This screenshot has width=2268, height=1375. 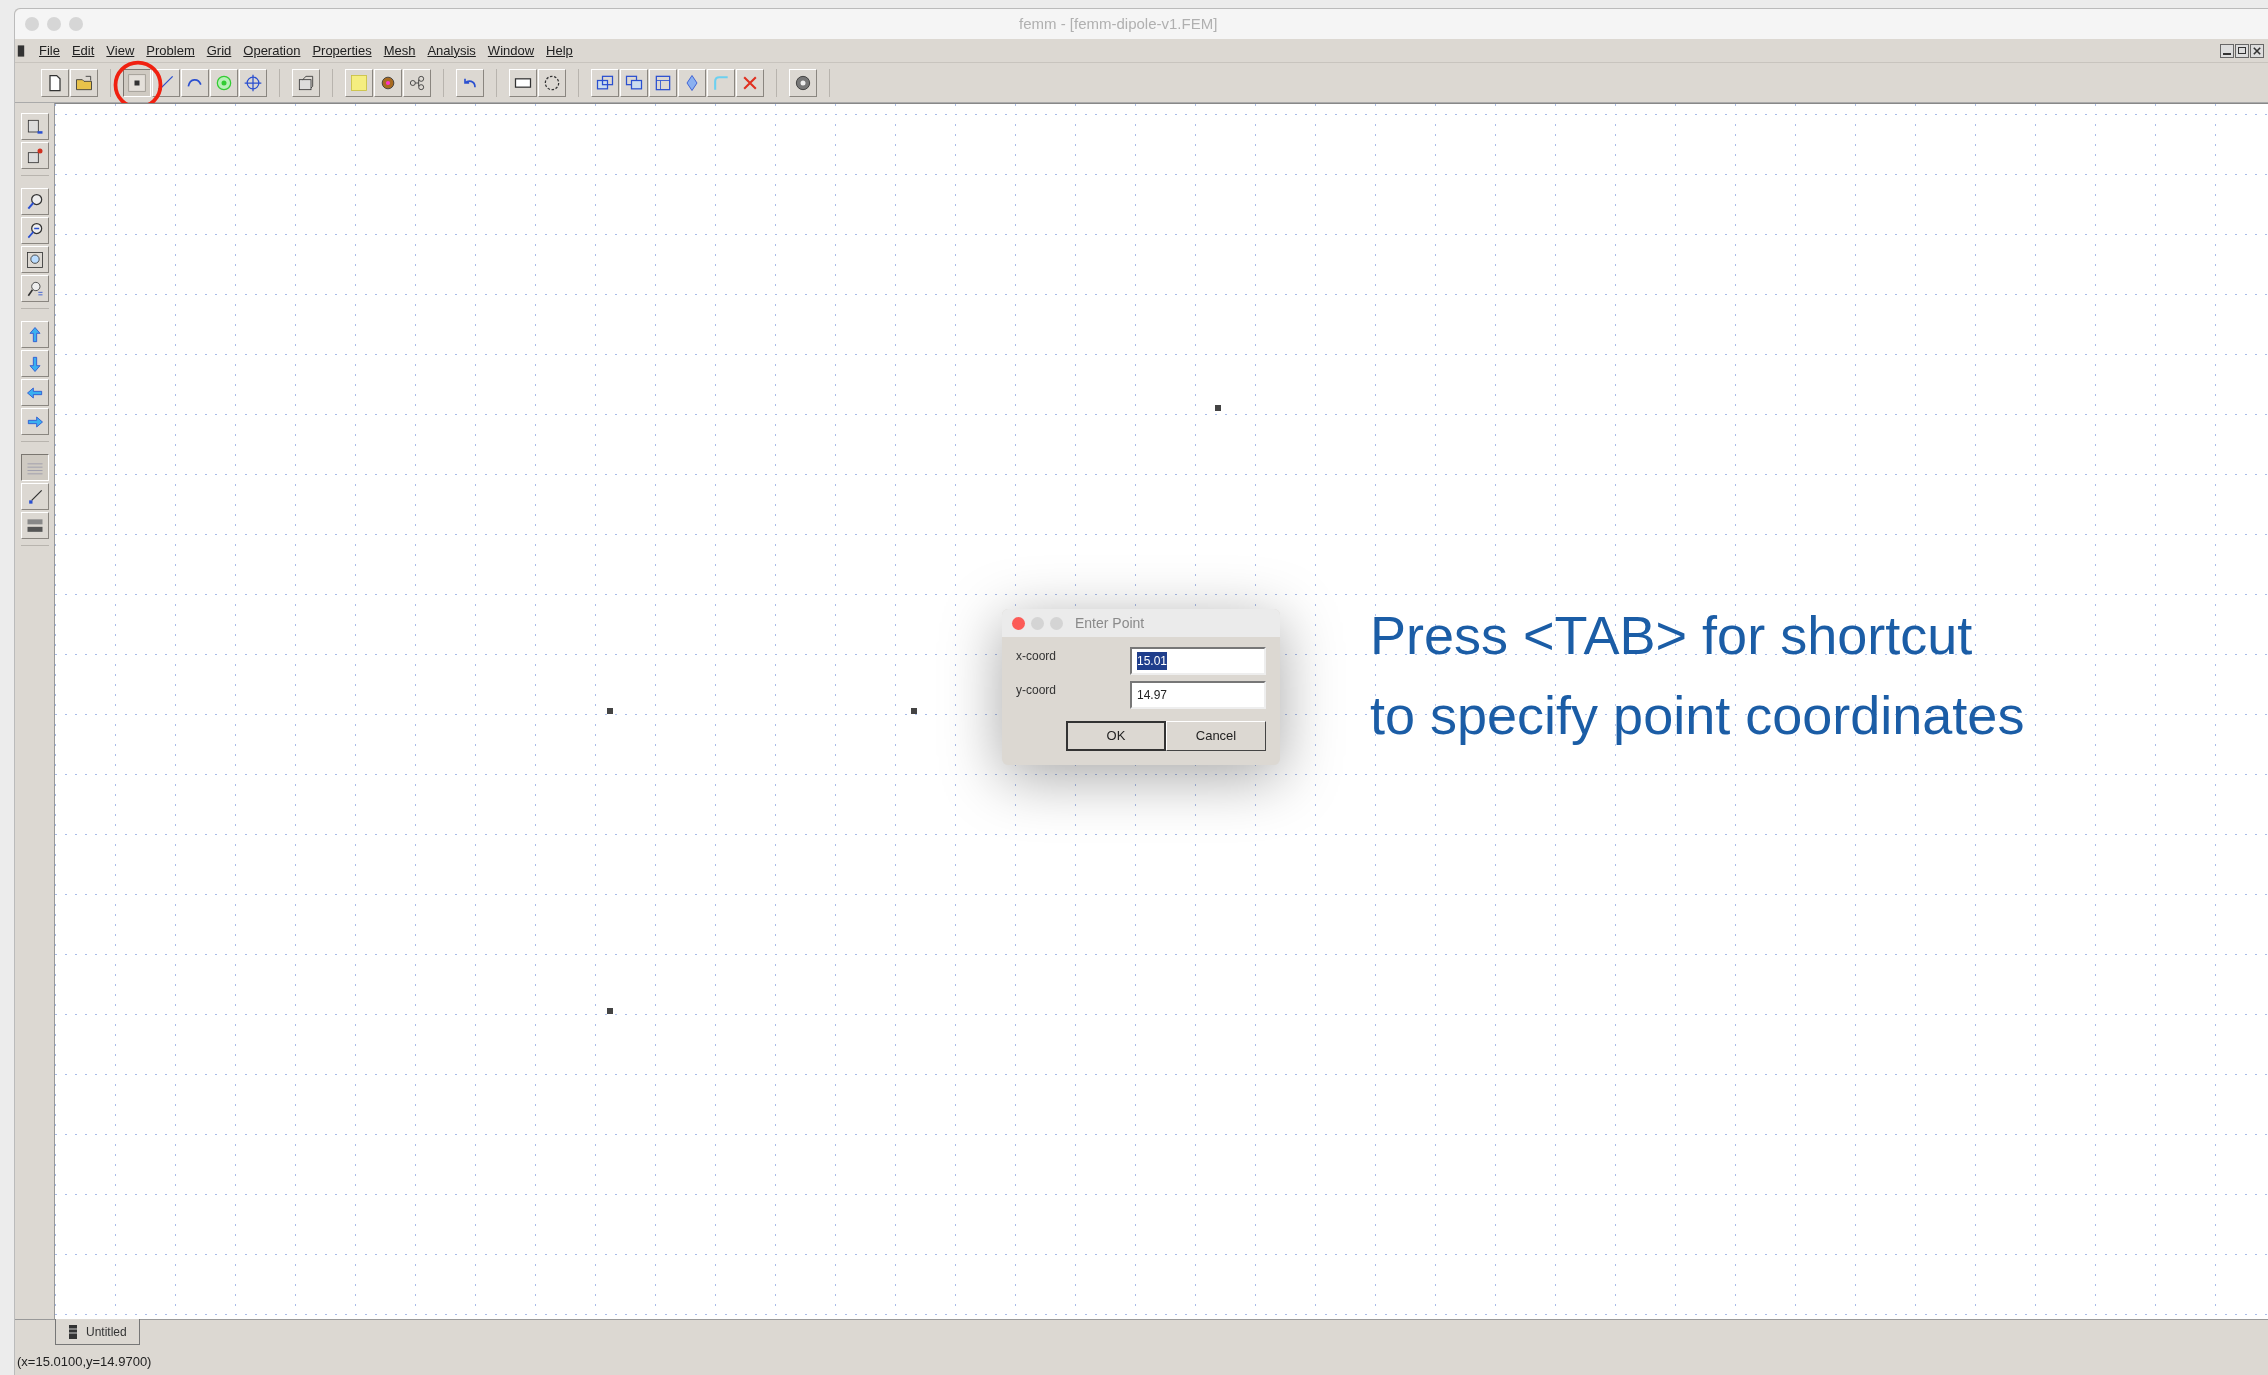 I want to click on menu-item: Operation, so click(x=272, y=50).